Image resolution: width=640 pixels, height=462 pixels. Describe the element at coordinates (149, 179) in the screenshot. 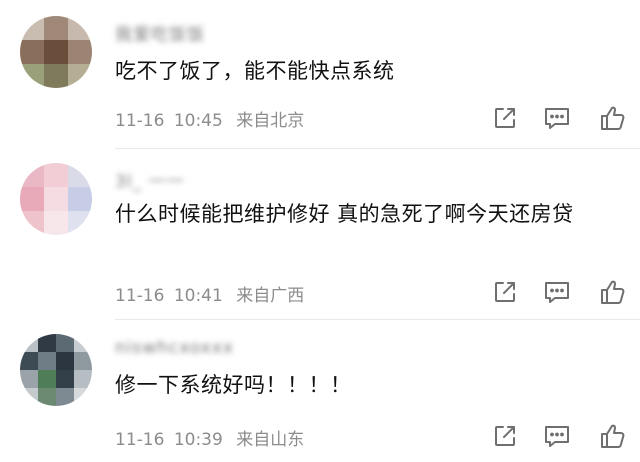

I see `username: 3l_ 一一` at that location.